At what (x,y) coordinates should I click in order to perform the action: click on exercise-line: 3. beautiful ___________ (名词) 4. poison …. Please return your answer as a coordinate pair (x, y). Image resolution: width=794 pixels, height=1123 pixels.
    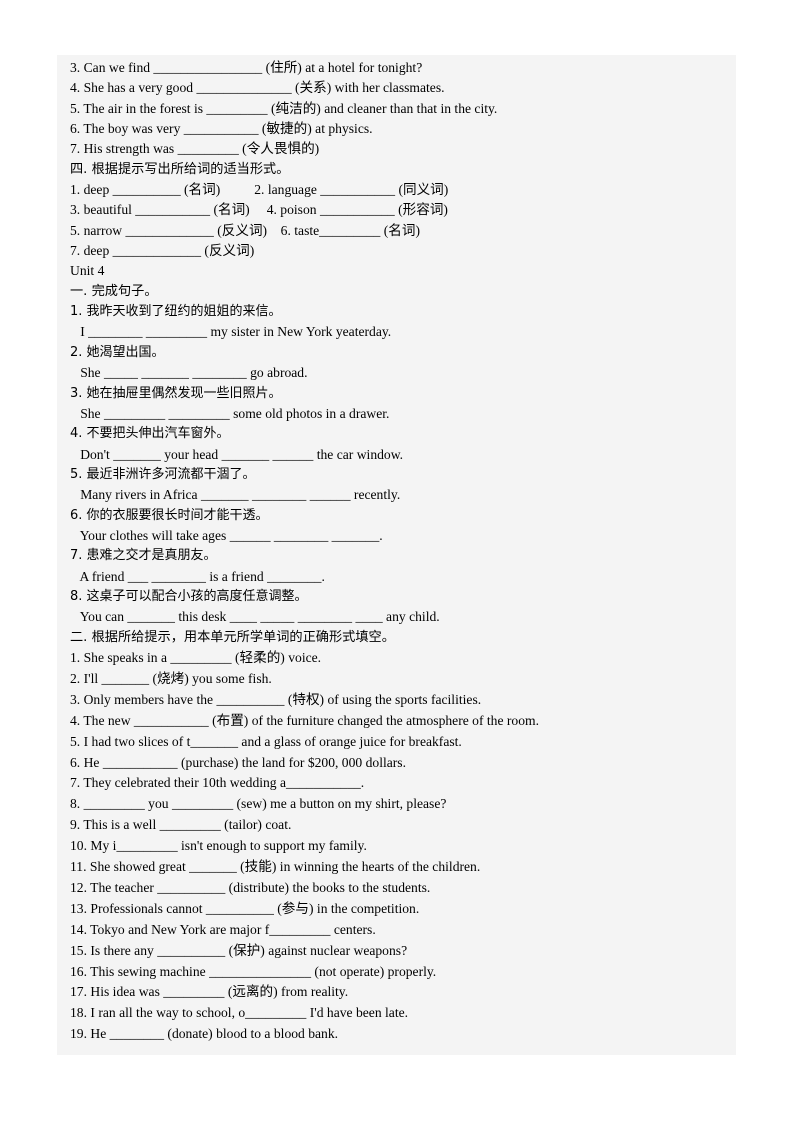
    Looking at the image, I should click on (259, 210).